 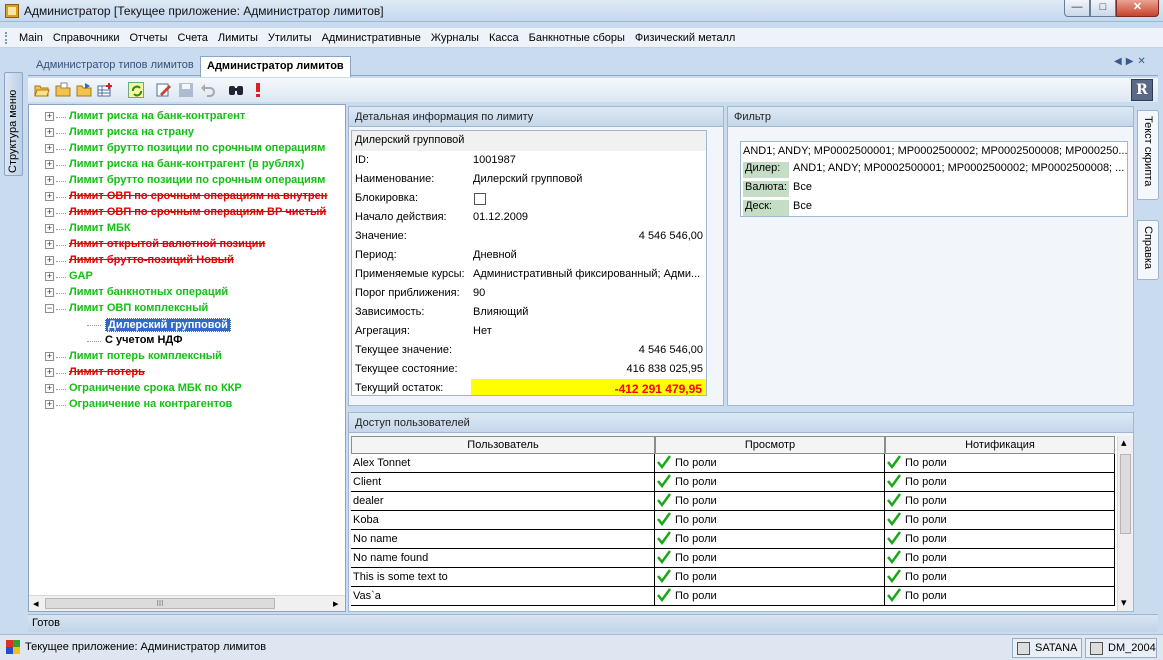 I want to click on tab-limit-types-admin: Администратор типов лимитов, so click(x=115, y=66).